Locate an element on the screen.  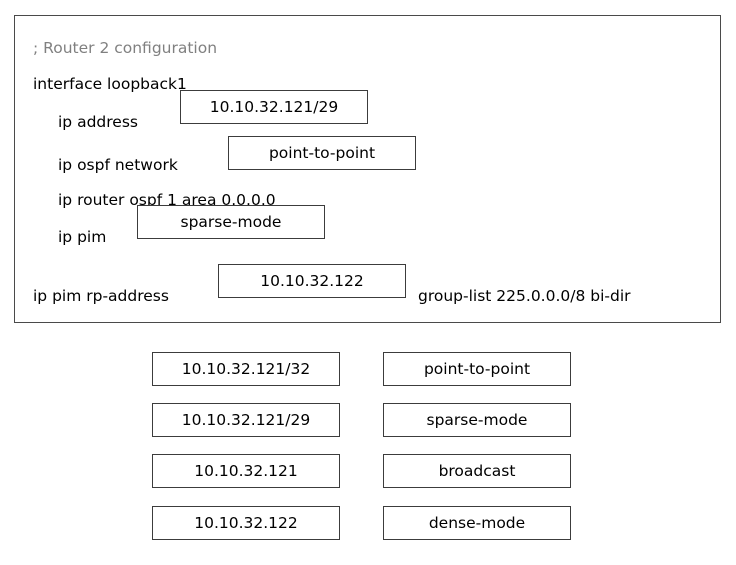
dropzone-rp-address: 10.10.32.122 is located at coordinates (312, 281).